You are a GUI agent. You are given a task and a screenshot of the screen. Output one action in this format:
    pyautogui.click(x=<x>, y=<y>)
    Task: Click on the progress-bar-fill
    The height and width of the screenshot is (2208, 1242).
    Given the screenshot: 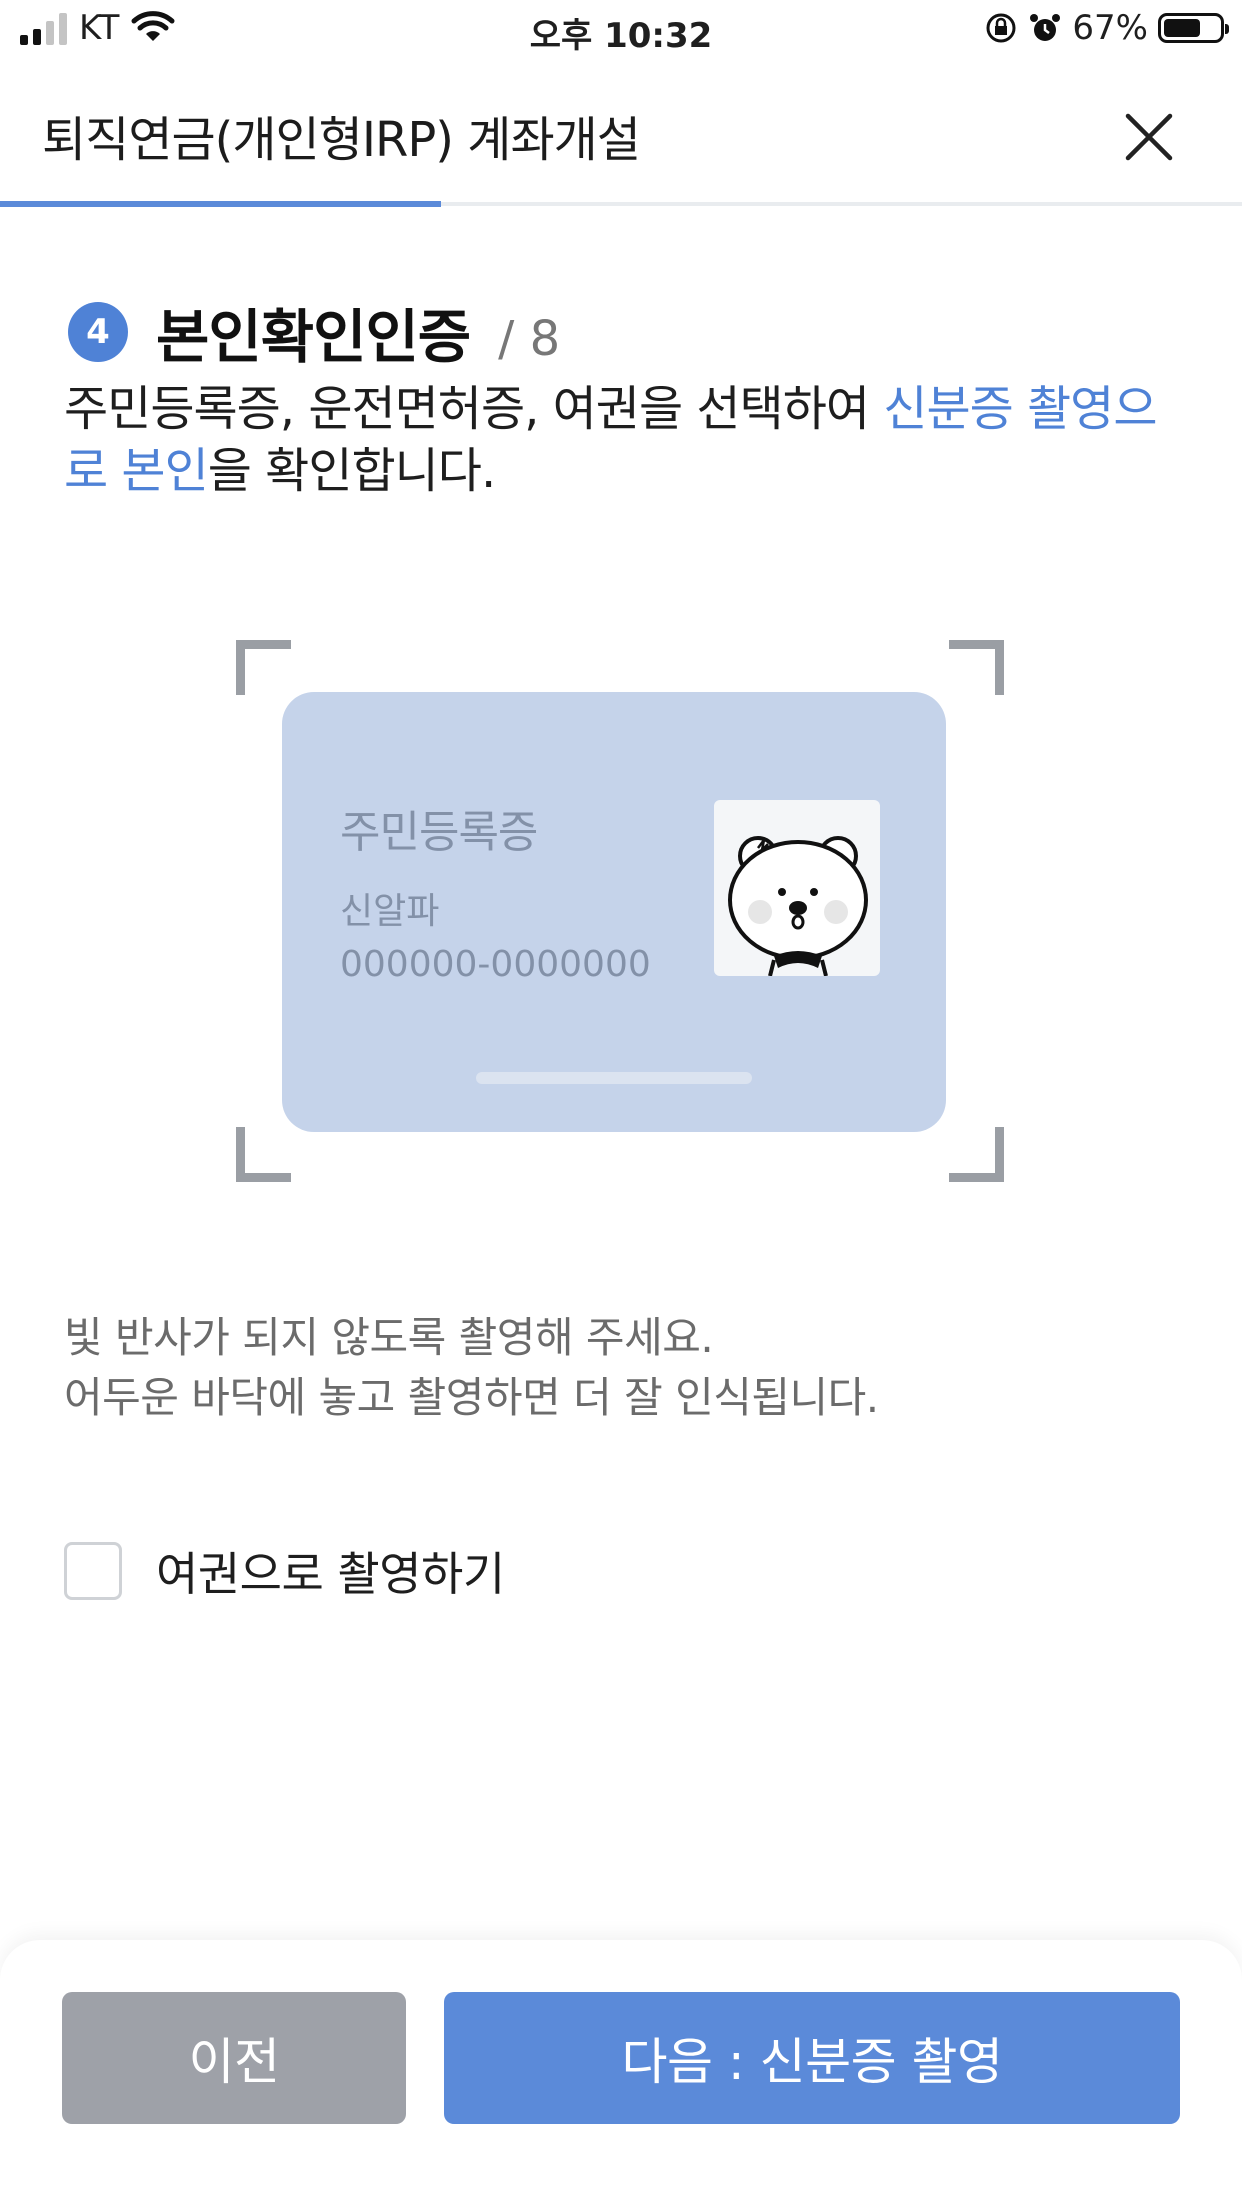 What is the action you would take?
    pyautogui.click(x=220, y=204)
    